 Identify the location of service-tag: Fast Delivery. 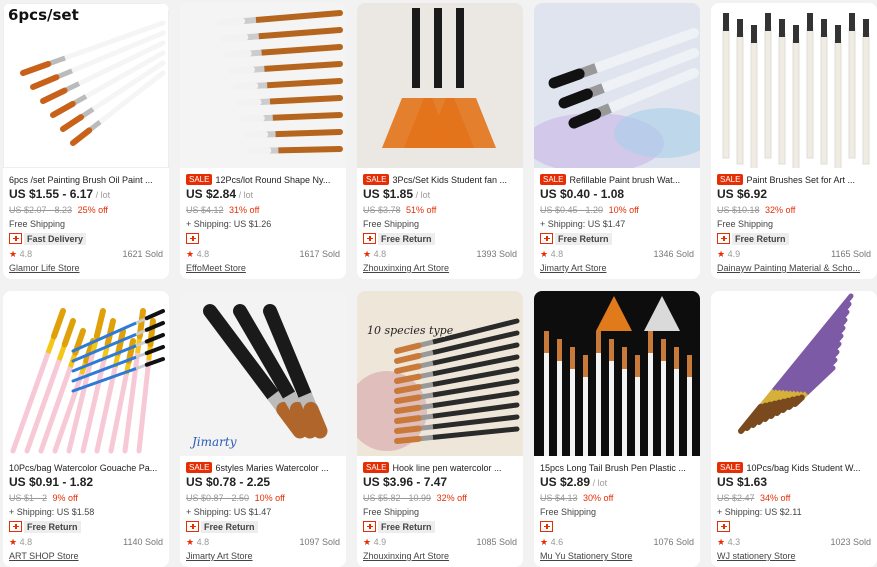
(55, 239).